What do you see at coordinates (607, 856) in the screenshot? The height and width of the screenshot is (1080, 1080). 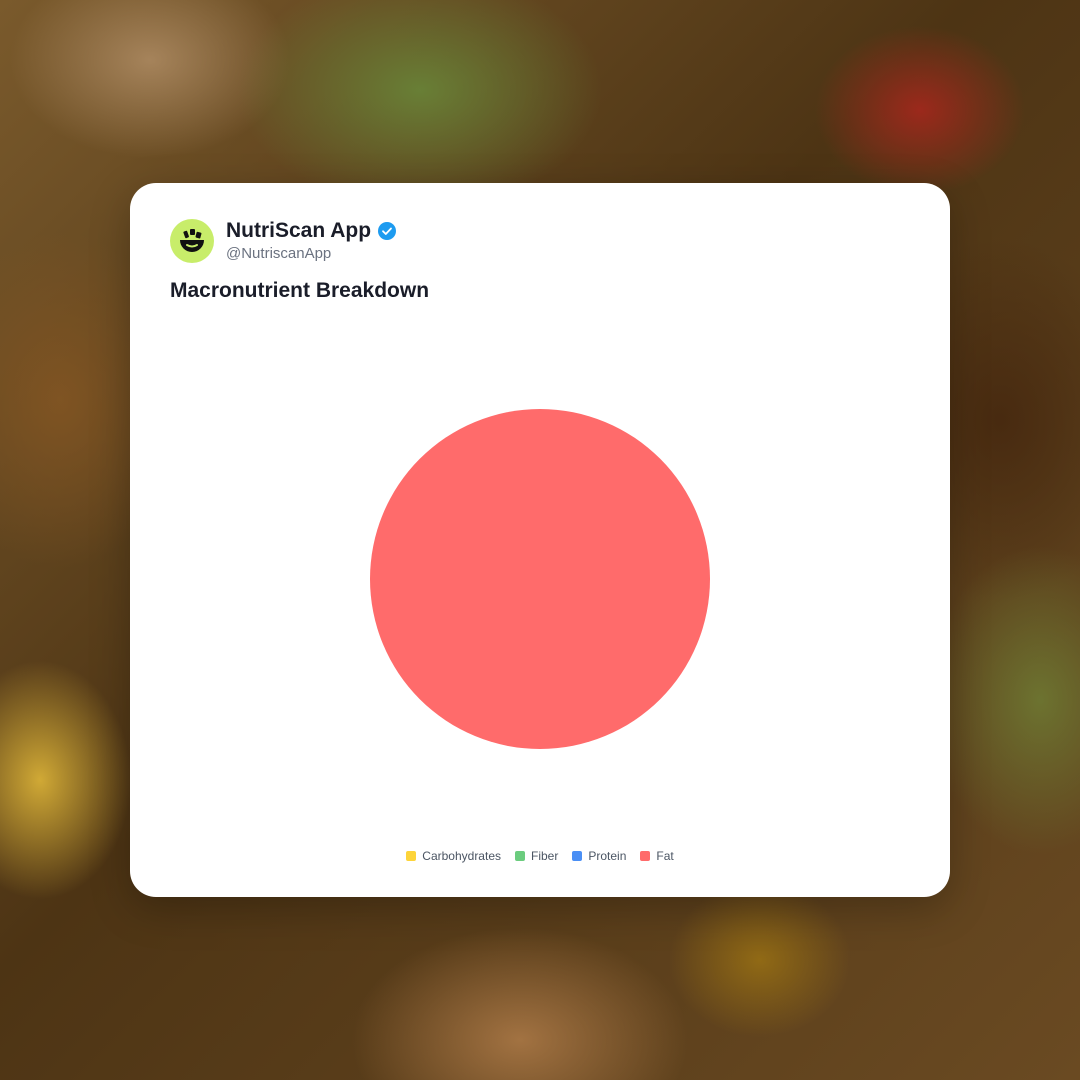 I see `legend-label: Protein` at bounding box center [607, 856].